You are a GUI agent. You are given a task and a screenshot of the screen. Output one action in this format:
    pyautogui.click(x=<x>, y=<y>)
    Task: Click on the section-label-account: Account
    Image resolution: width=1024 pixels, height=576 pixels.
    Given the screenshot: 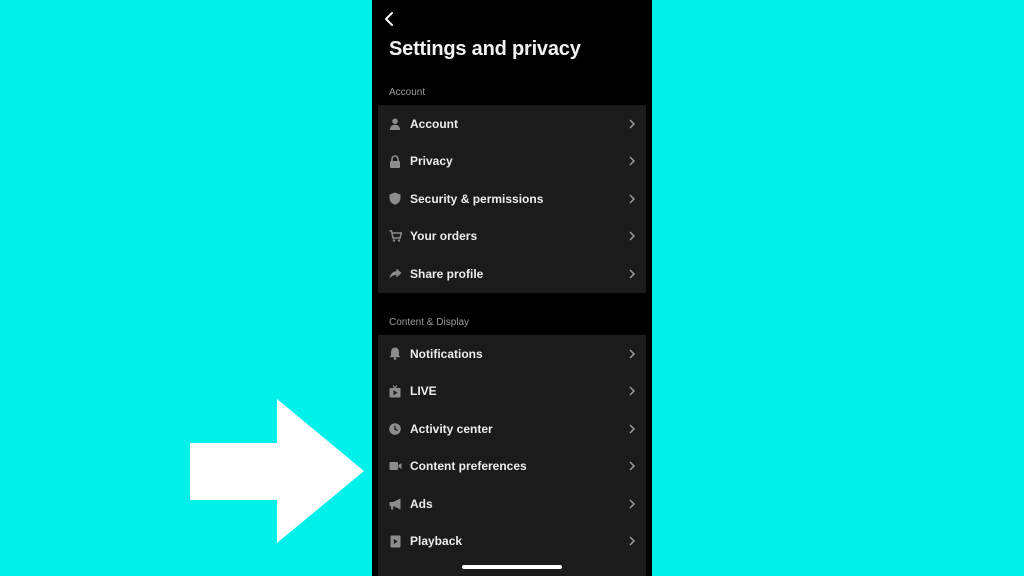 What is the action you would take?
    pyautogui.click(x=407, y=92)
    